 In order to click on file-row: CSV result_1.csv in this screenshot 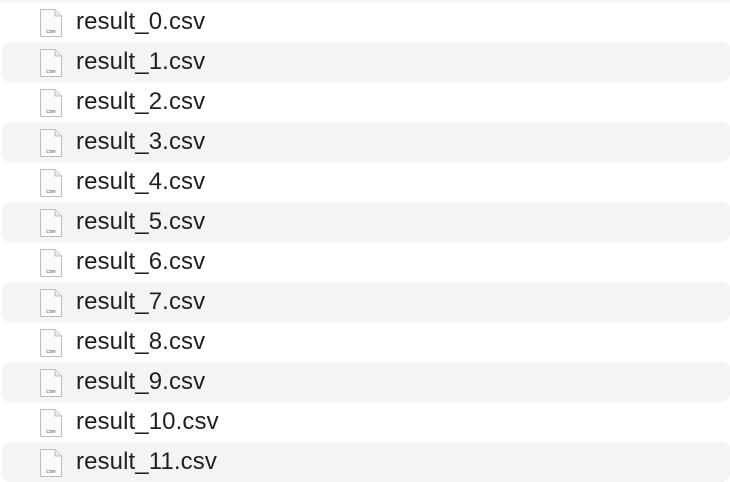, I will do `click(366, 62)`.